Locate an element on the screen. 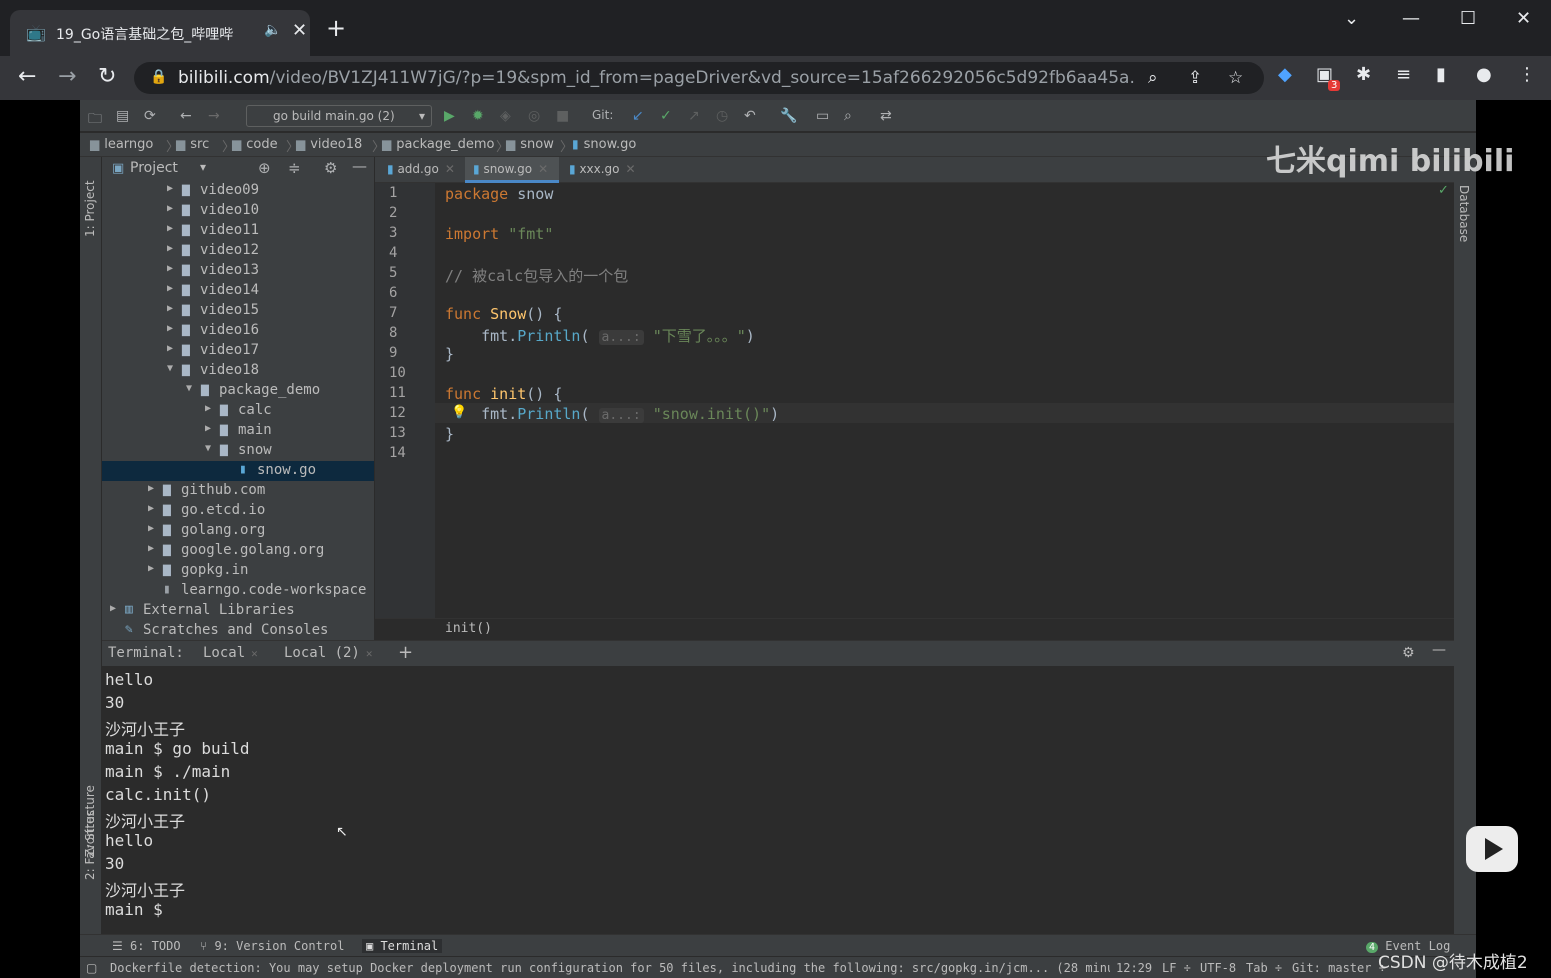 This screenshot has height=978, width=1551. open-folder-icon: 🗀 is located at coordinates (95, 120).